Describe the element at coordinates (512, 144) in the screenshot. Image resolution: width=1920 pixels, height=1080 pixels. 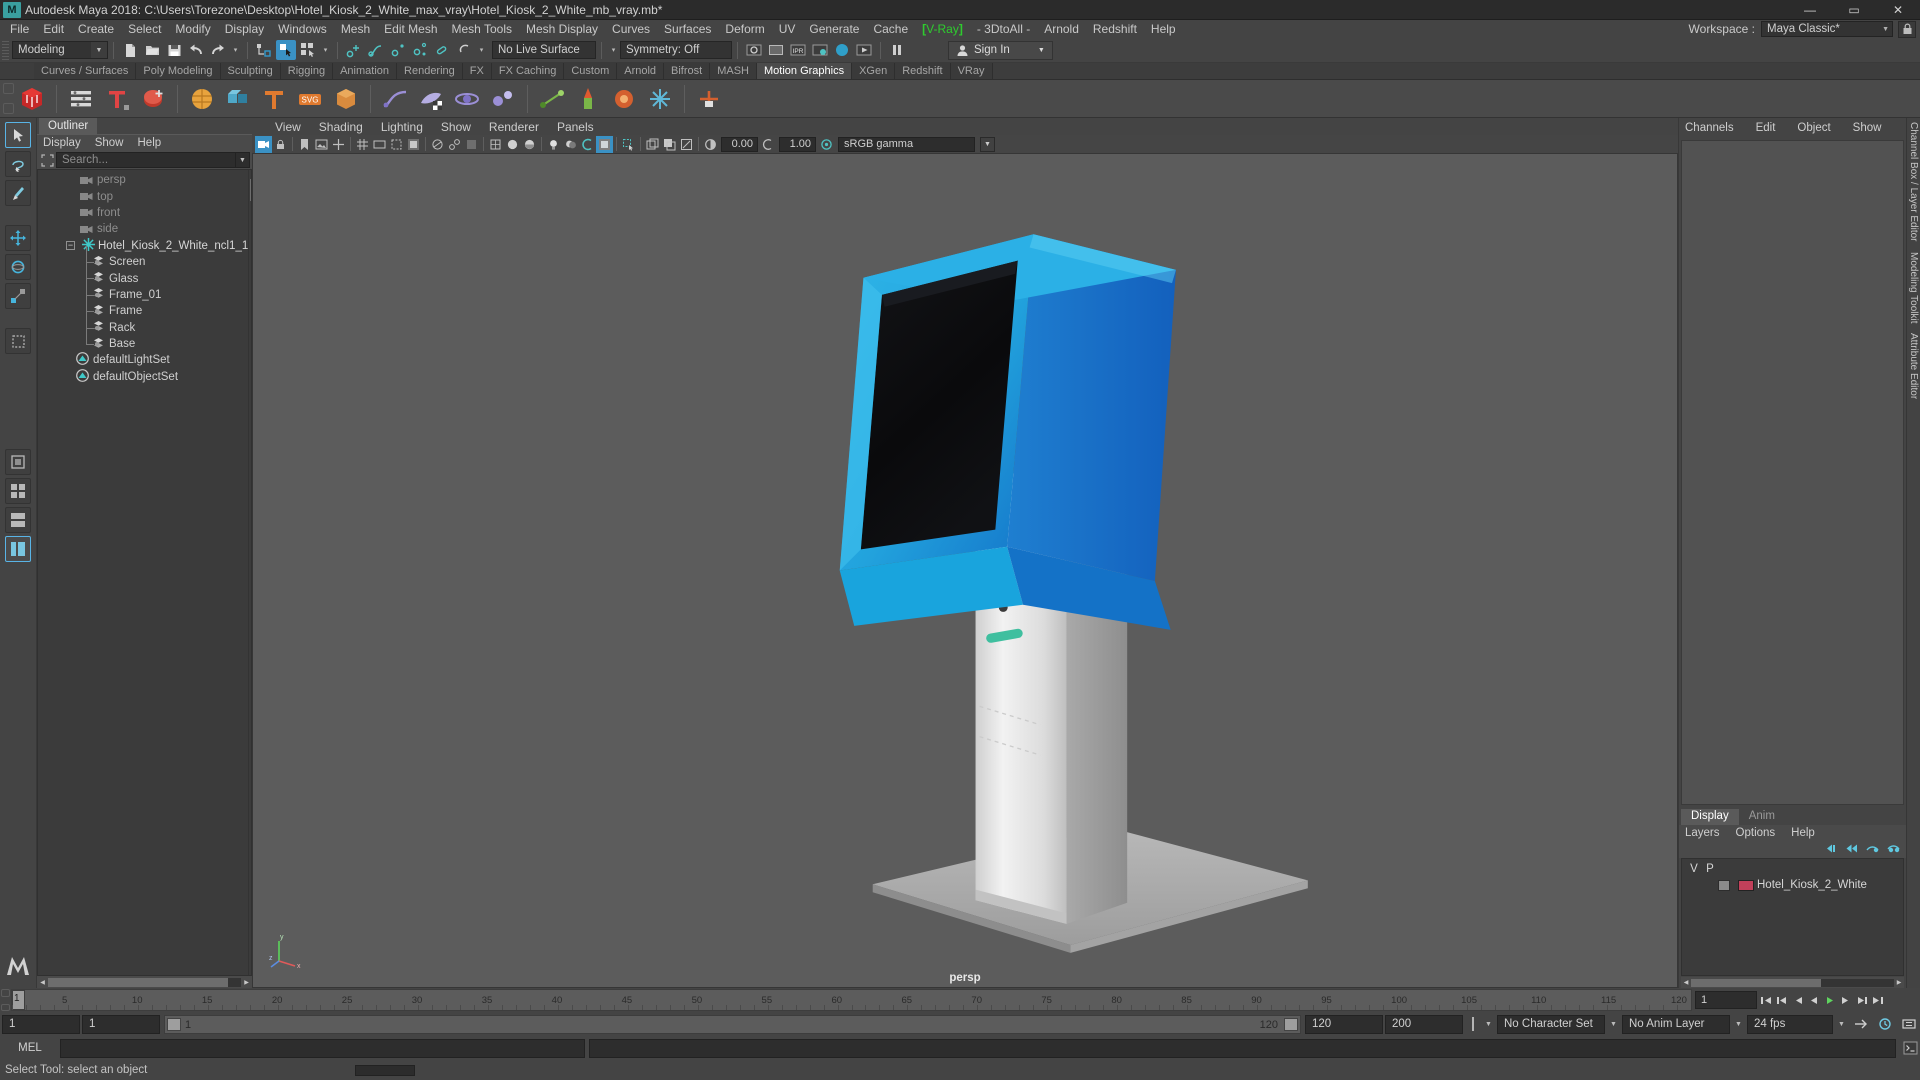
I see `smooth-shade-icon` at that location.